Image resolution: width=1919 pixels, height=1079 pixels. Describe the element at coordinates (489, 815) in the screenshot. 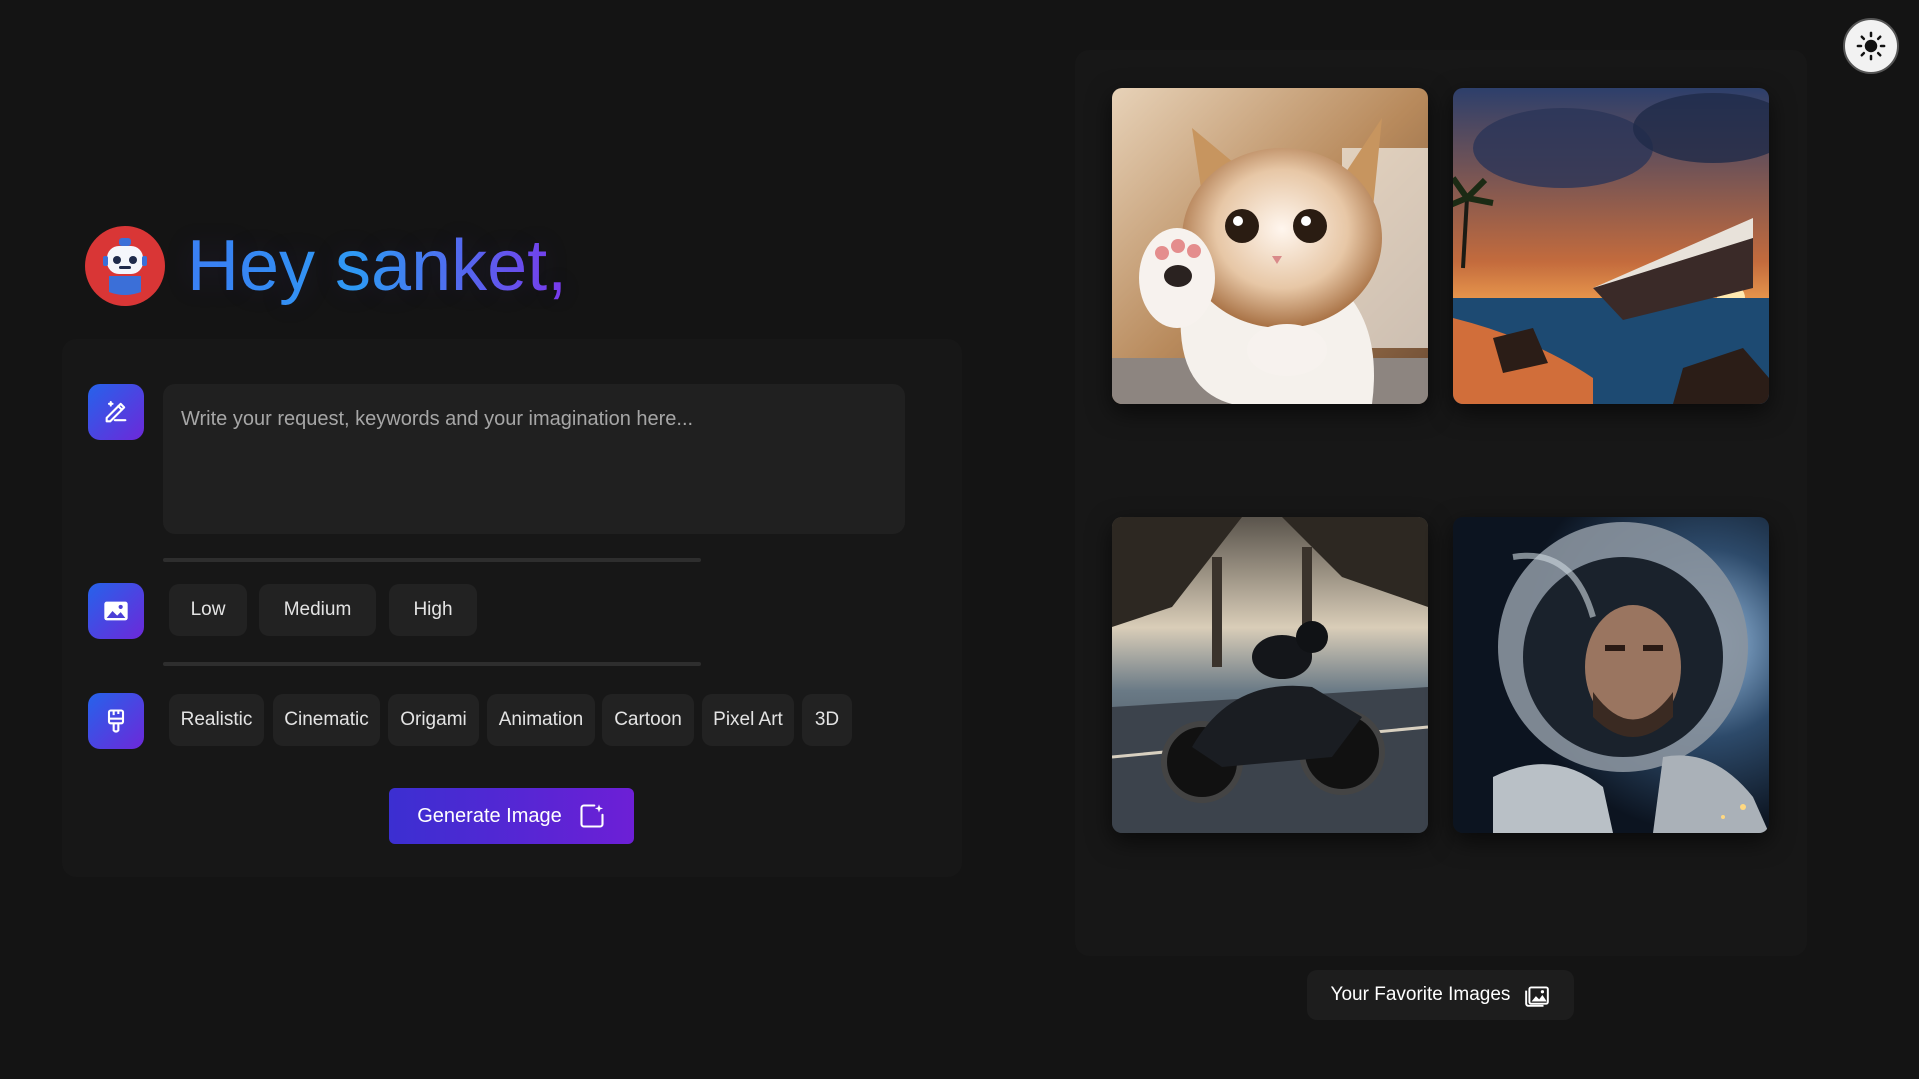

I see `generate-image-label: Generate Image` at that location.